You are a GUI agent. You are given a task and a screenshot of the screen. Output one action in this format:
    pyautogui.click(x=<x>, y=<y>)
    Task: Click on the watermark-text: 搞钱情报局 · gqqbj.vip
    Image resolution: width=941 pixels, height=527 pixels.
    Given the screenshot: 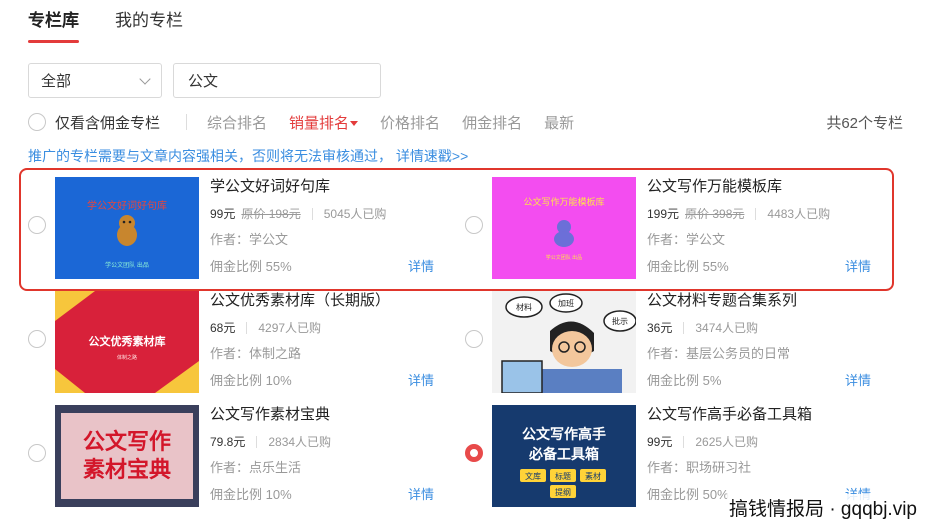 What is the action you would take?
    pyautogui.click(x=823, y=507)
    